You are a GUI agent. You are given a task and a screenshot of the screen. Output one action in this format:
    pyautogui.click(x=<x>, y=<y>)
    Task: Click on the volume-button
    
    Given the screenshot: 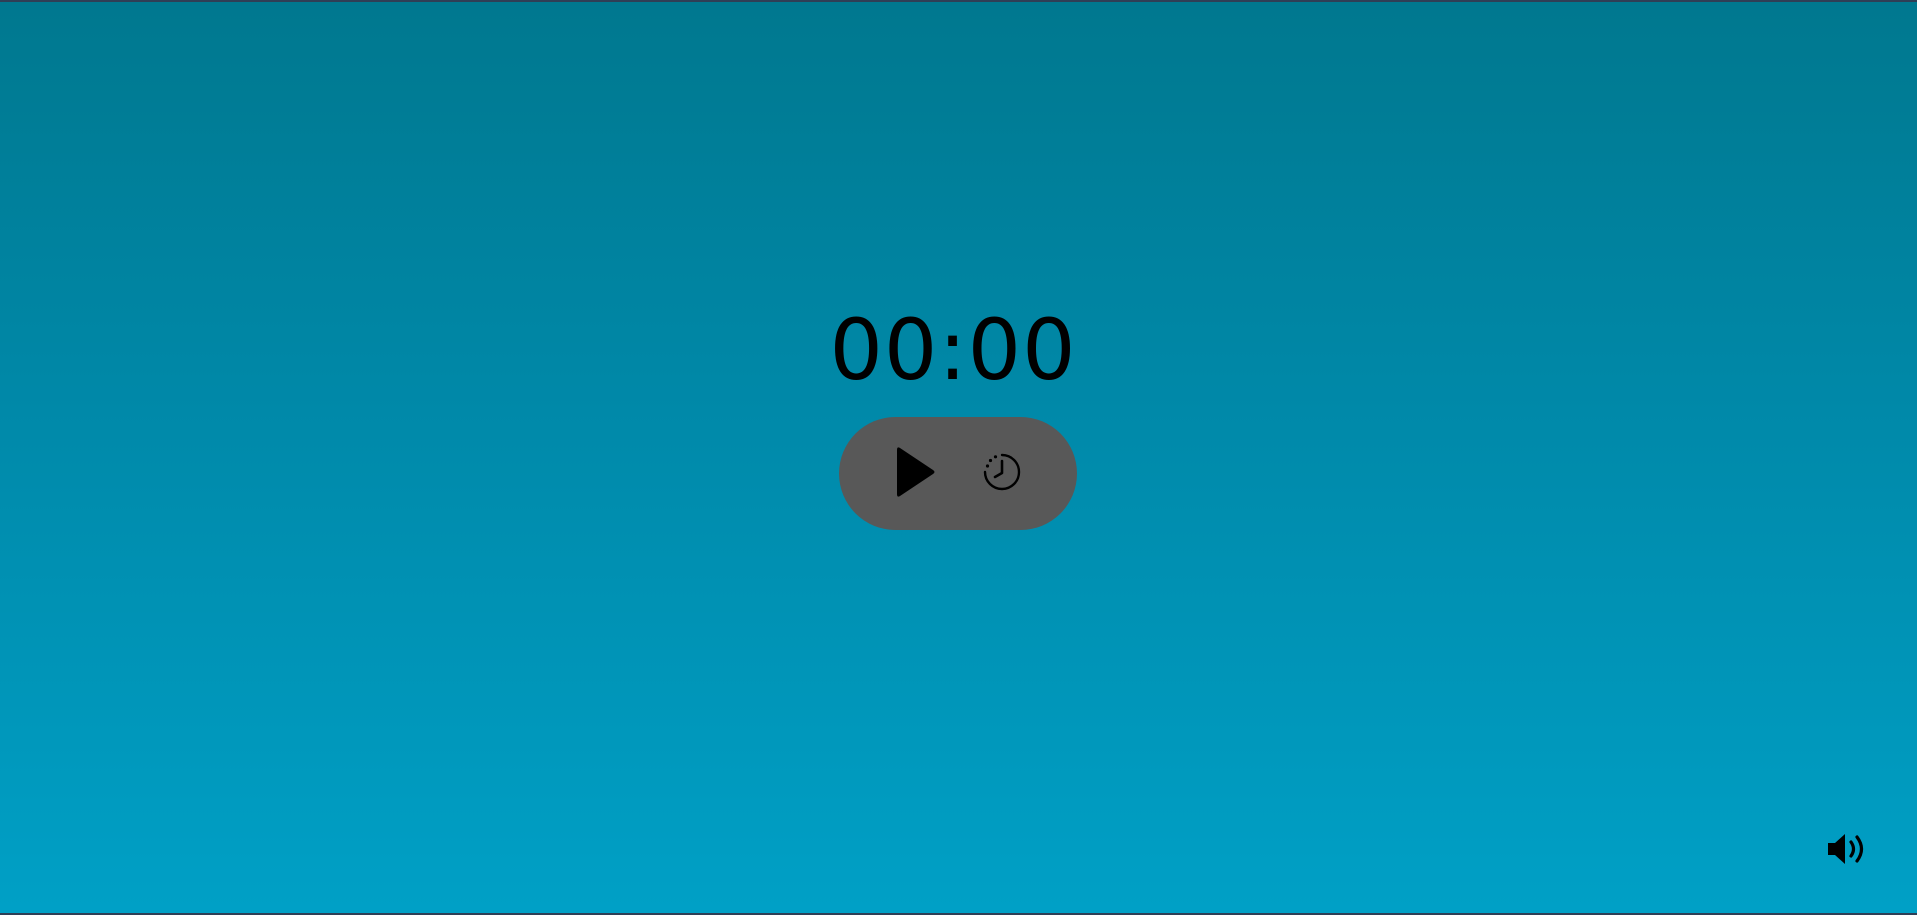 What is the action you would take?
    pyautogui.click(x=1847, y=849)
    